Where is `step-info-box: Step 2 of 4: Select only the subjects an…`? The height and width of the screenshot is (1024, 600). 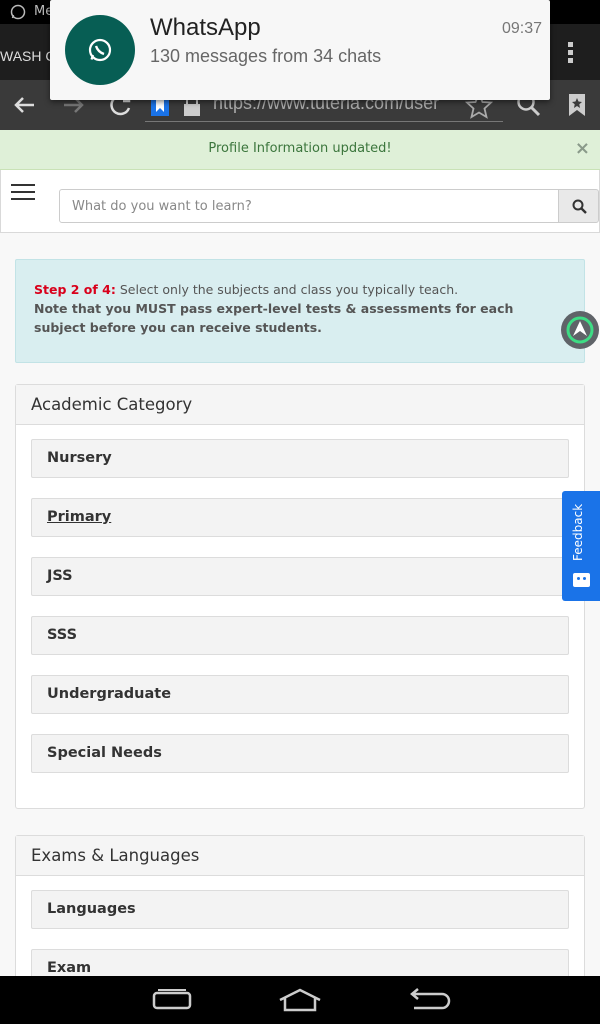 step-info-box: Step 2 of 4: Select only the subjects an… is located at coordinates (300, 311).